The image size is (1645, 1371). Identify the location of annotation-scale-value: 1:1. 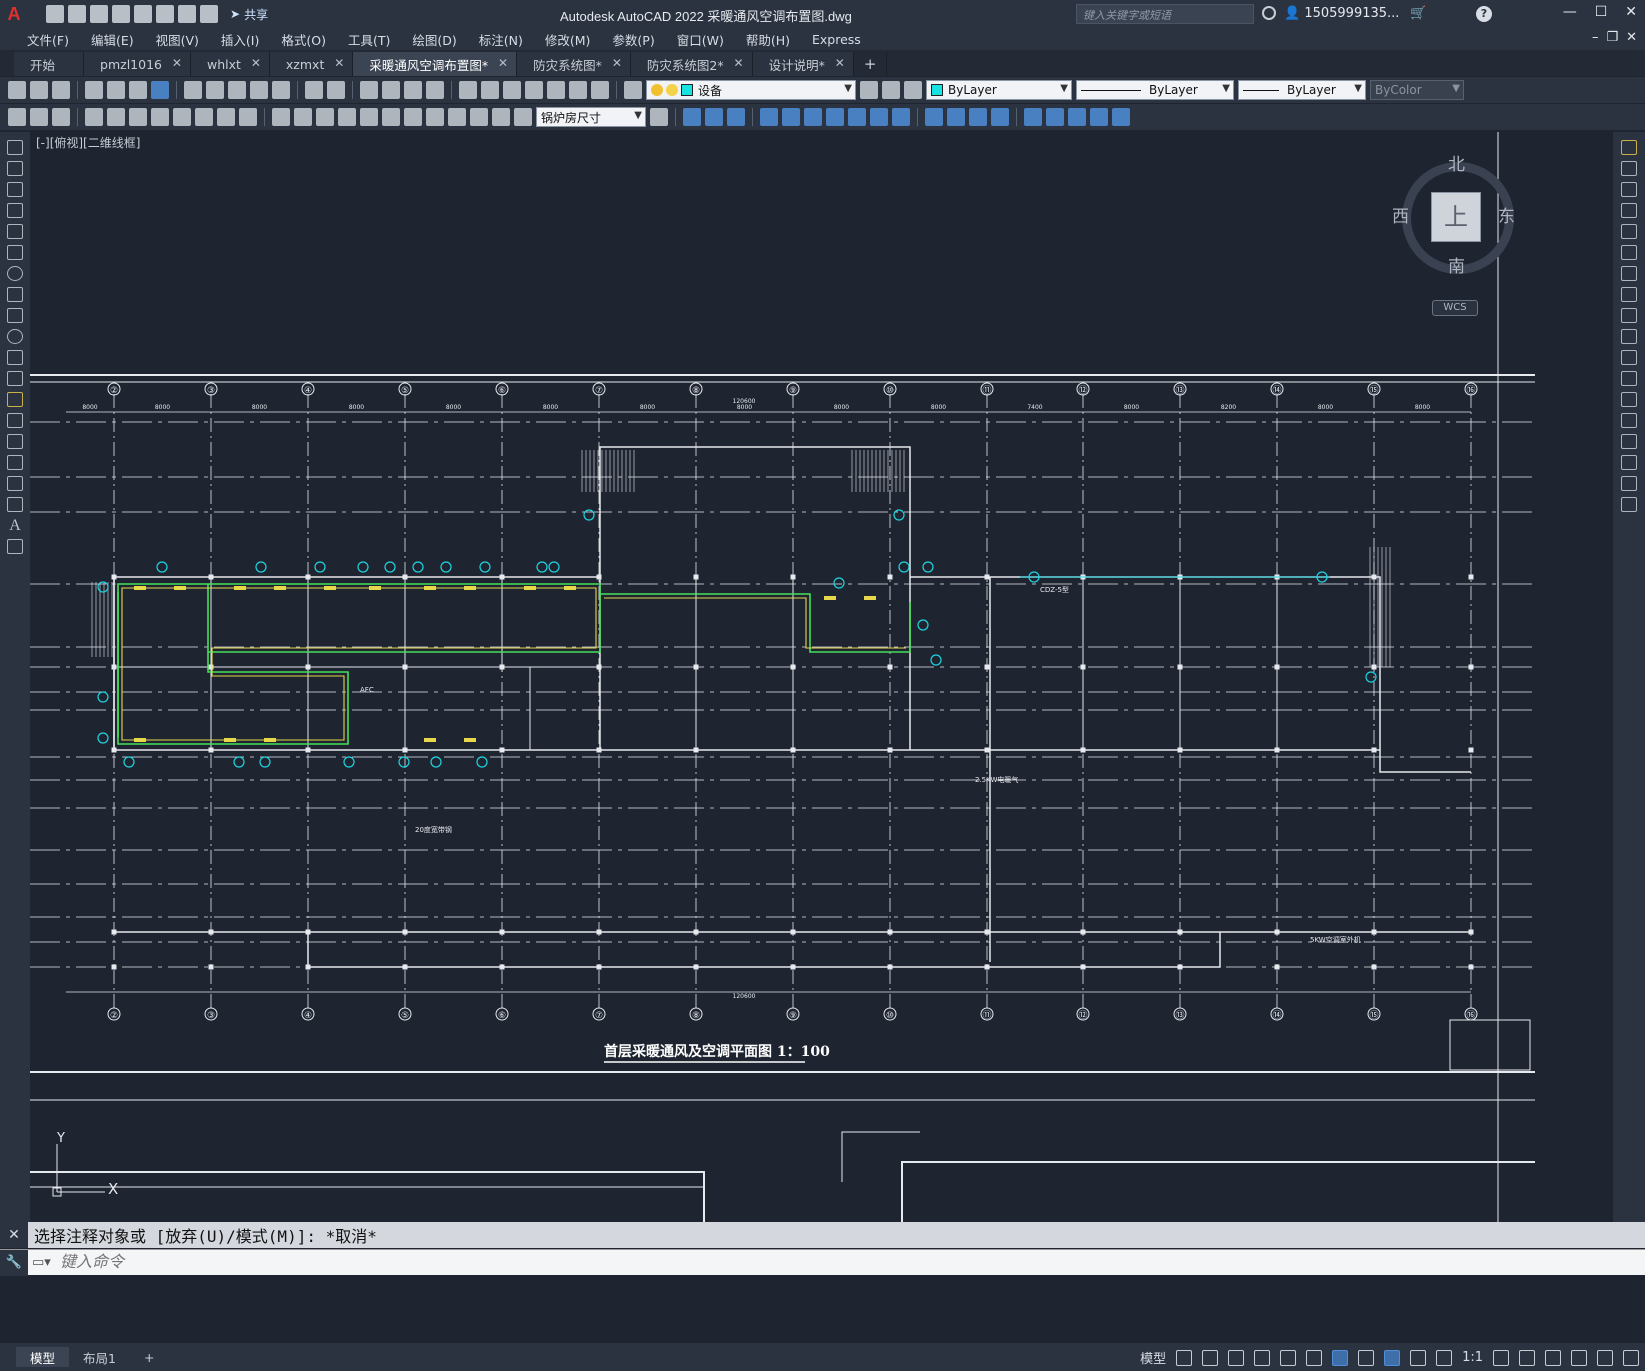
(1472, 1357).